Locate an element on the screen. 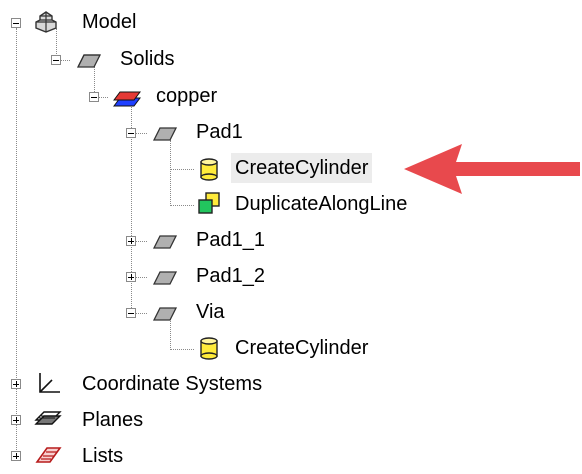  copper-expander is located at coordinates (94, 97).